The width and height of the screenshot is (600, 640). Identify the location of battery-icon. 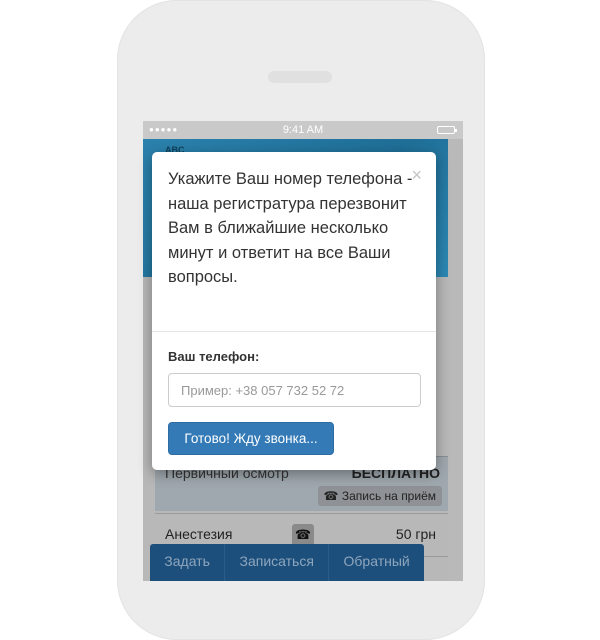
(447, 130).